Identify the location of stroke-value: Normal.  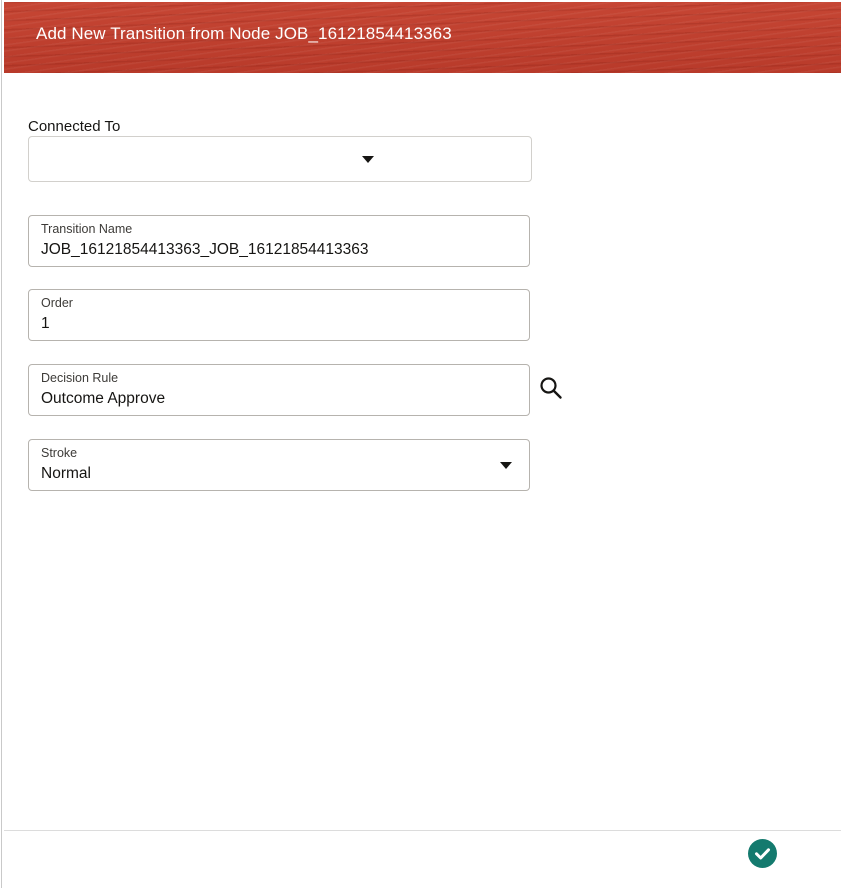
(66, 473).